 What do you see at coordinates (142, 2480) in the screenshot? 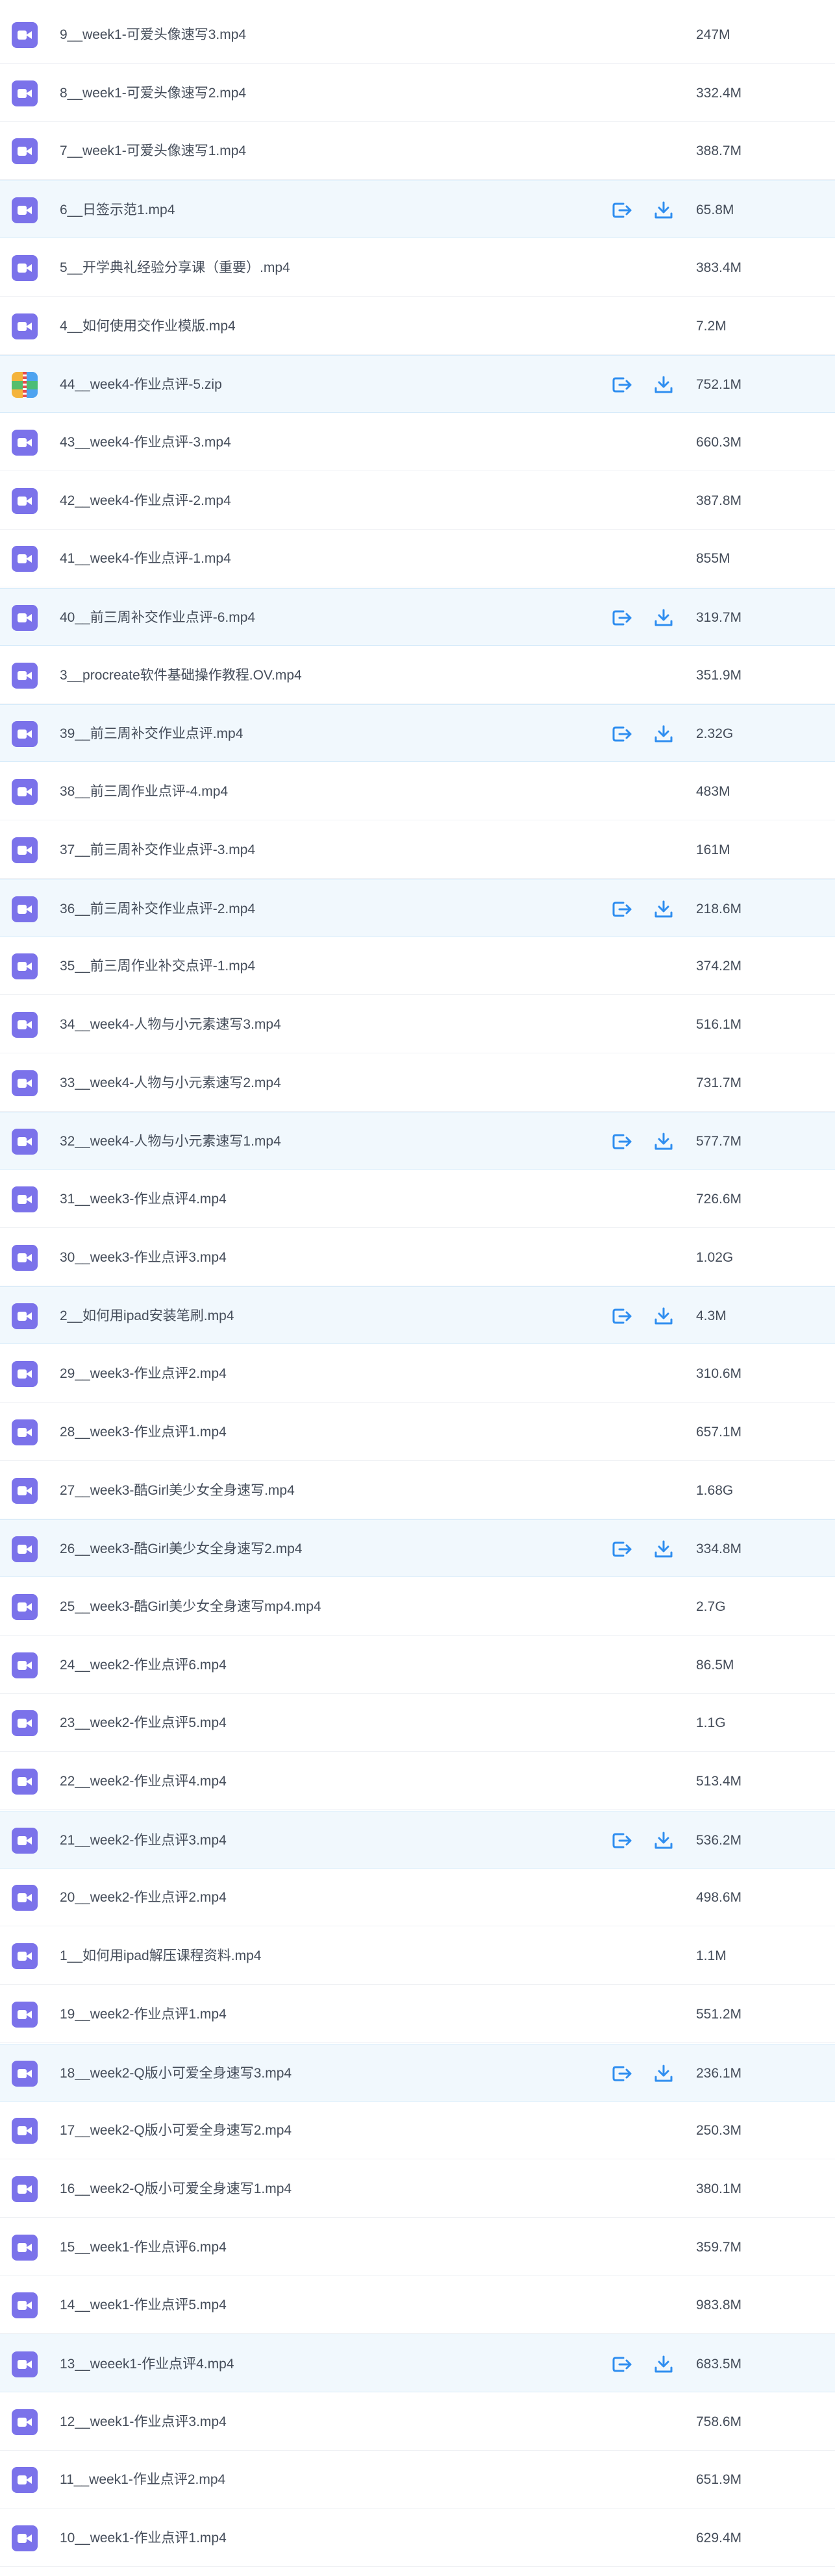
I see `file-name: 11__week1-作业点评2.mp4` at bounding box center [142, 2480].